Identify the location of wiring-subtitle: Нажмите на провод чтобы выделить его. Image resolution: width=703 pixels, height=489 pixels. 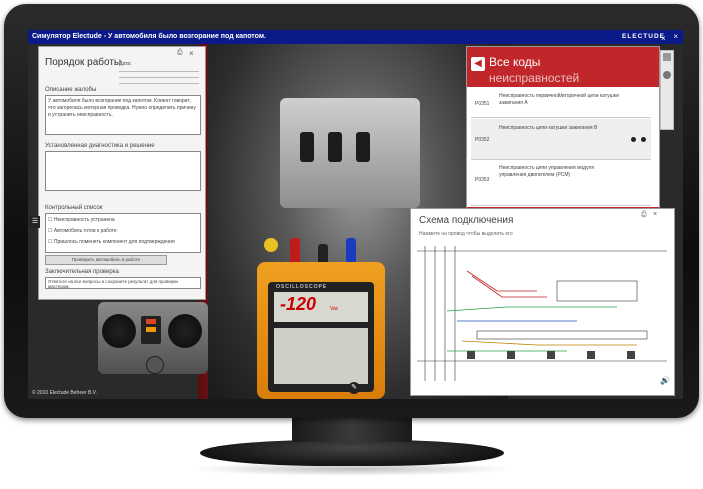
(466, 234).